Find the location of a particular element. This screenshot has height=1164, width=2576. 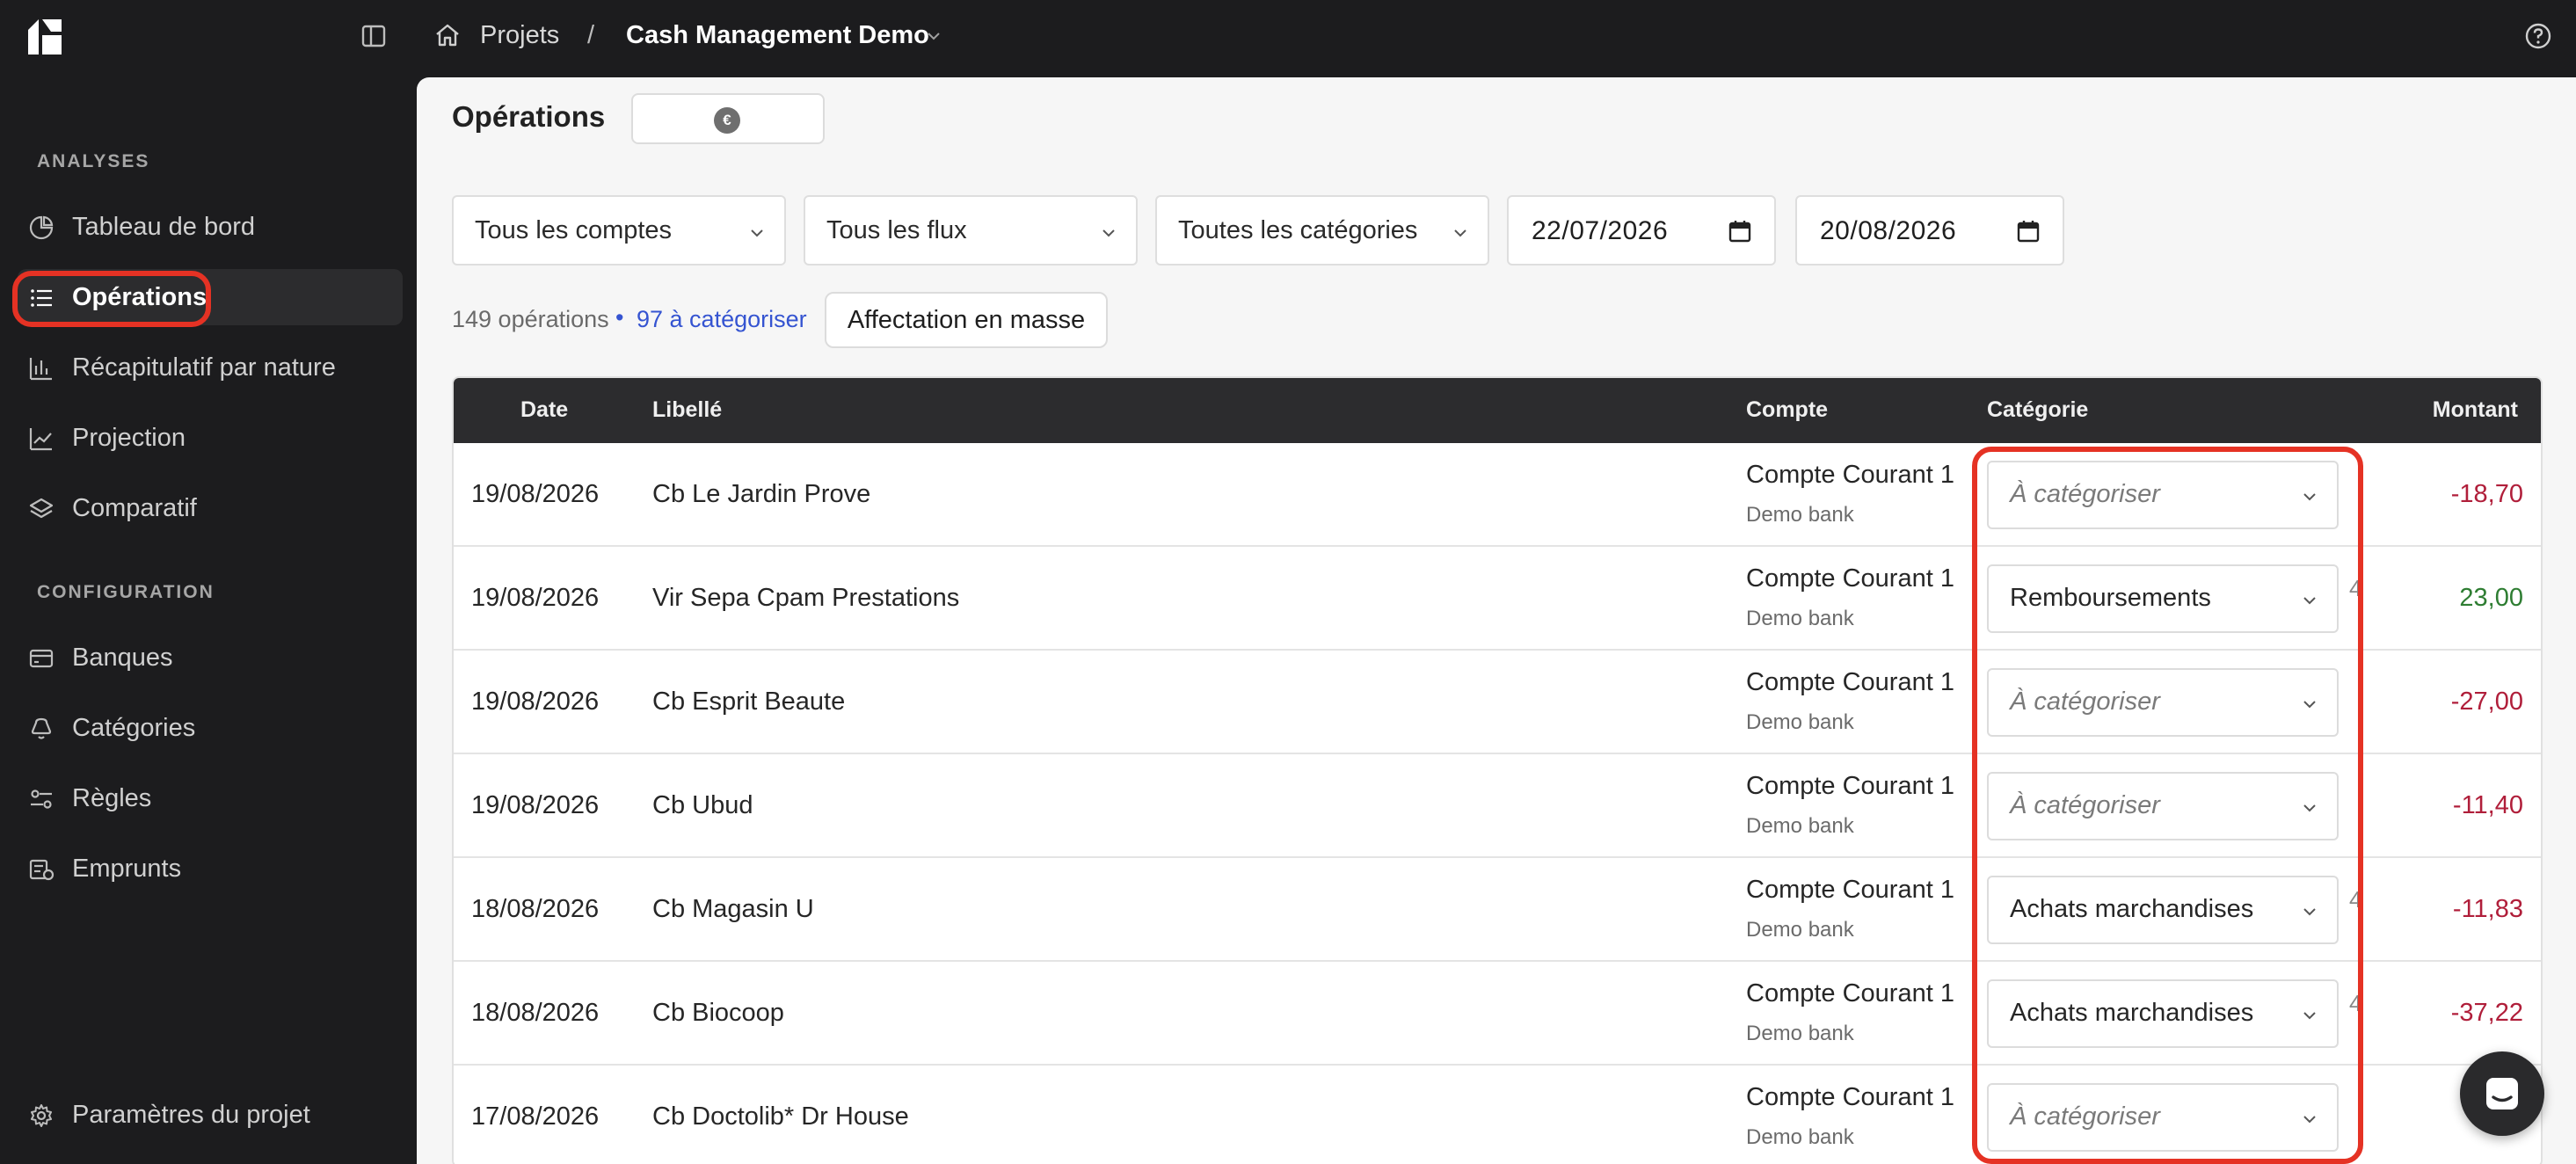

gear-icon is located at coordinates (41, 1115).